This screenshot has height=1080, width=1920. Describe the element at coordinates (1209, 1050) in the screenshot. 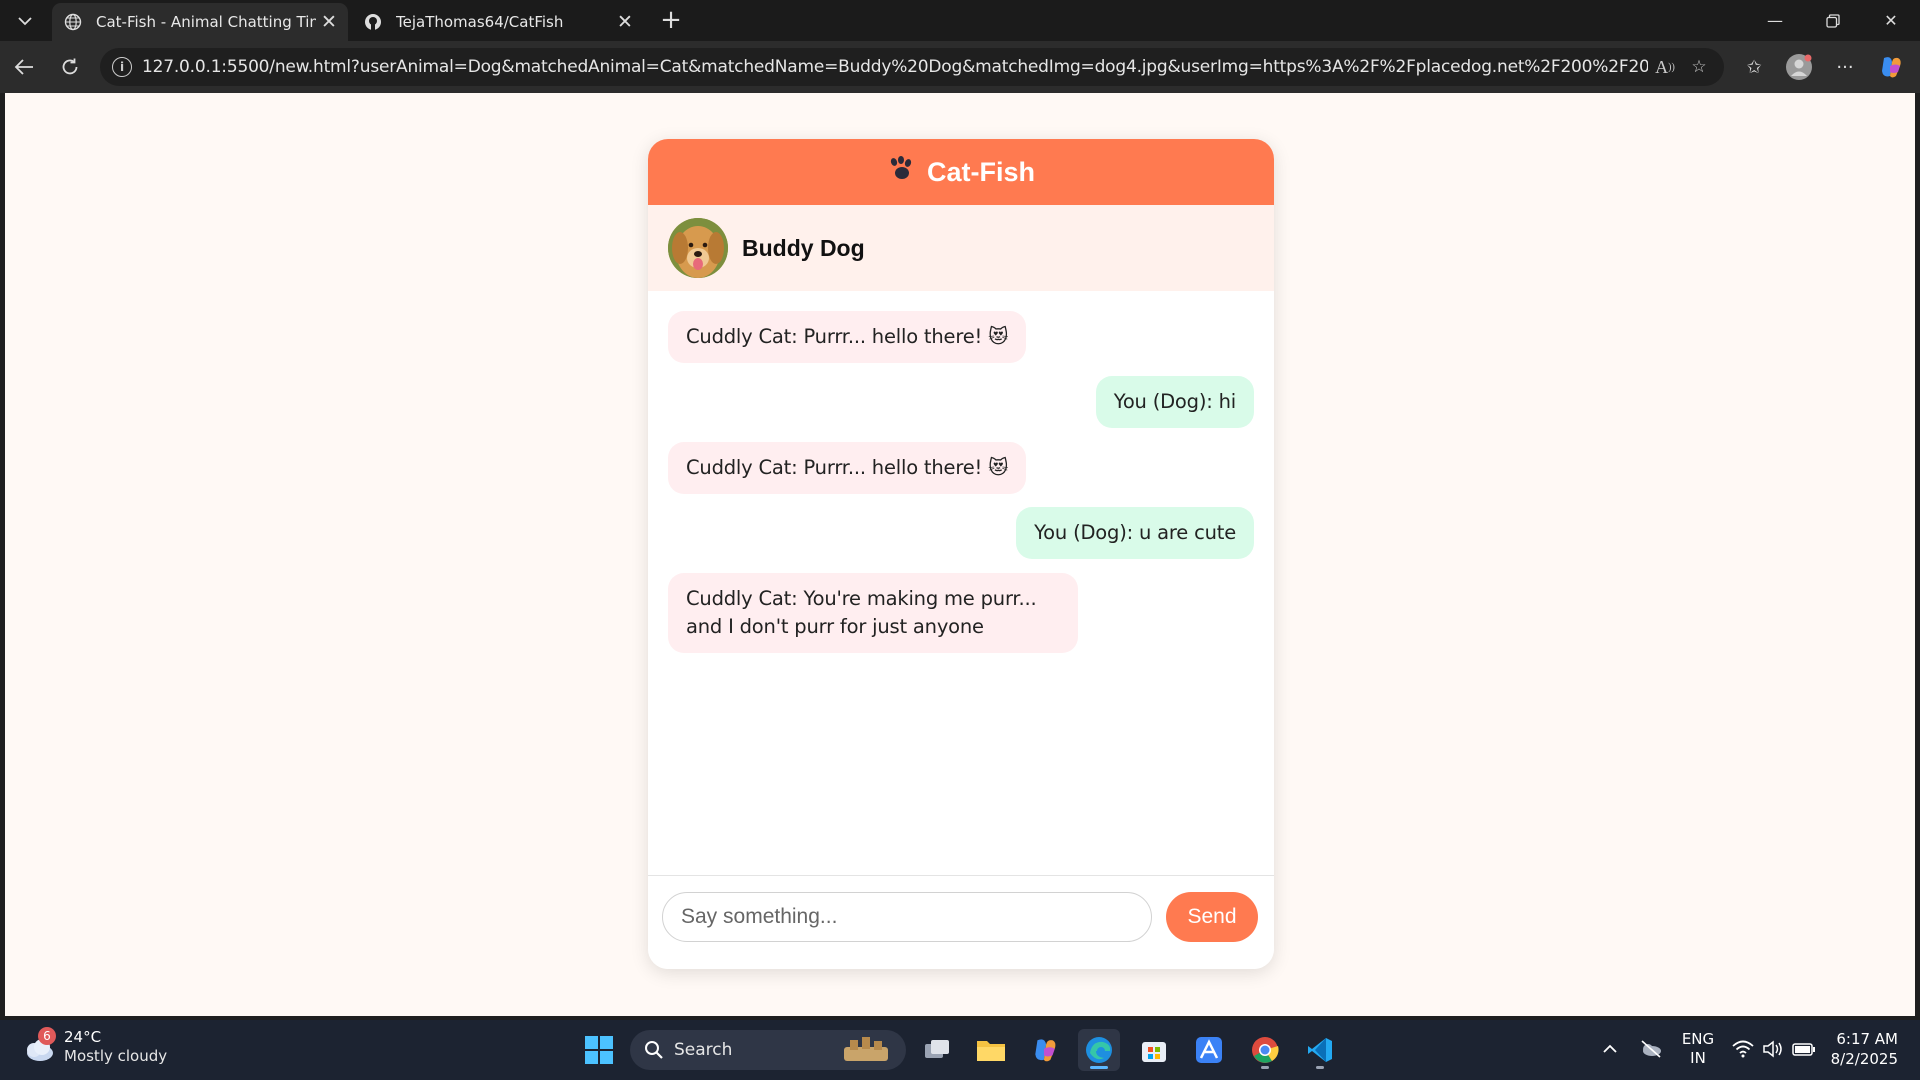

I see `azure-data-studio-icon` at that location.